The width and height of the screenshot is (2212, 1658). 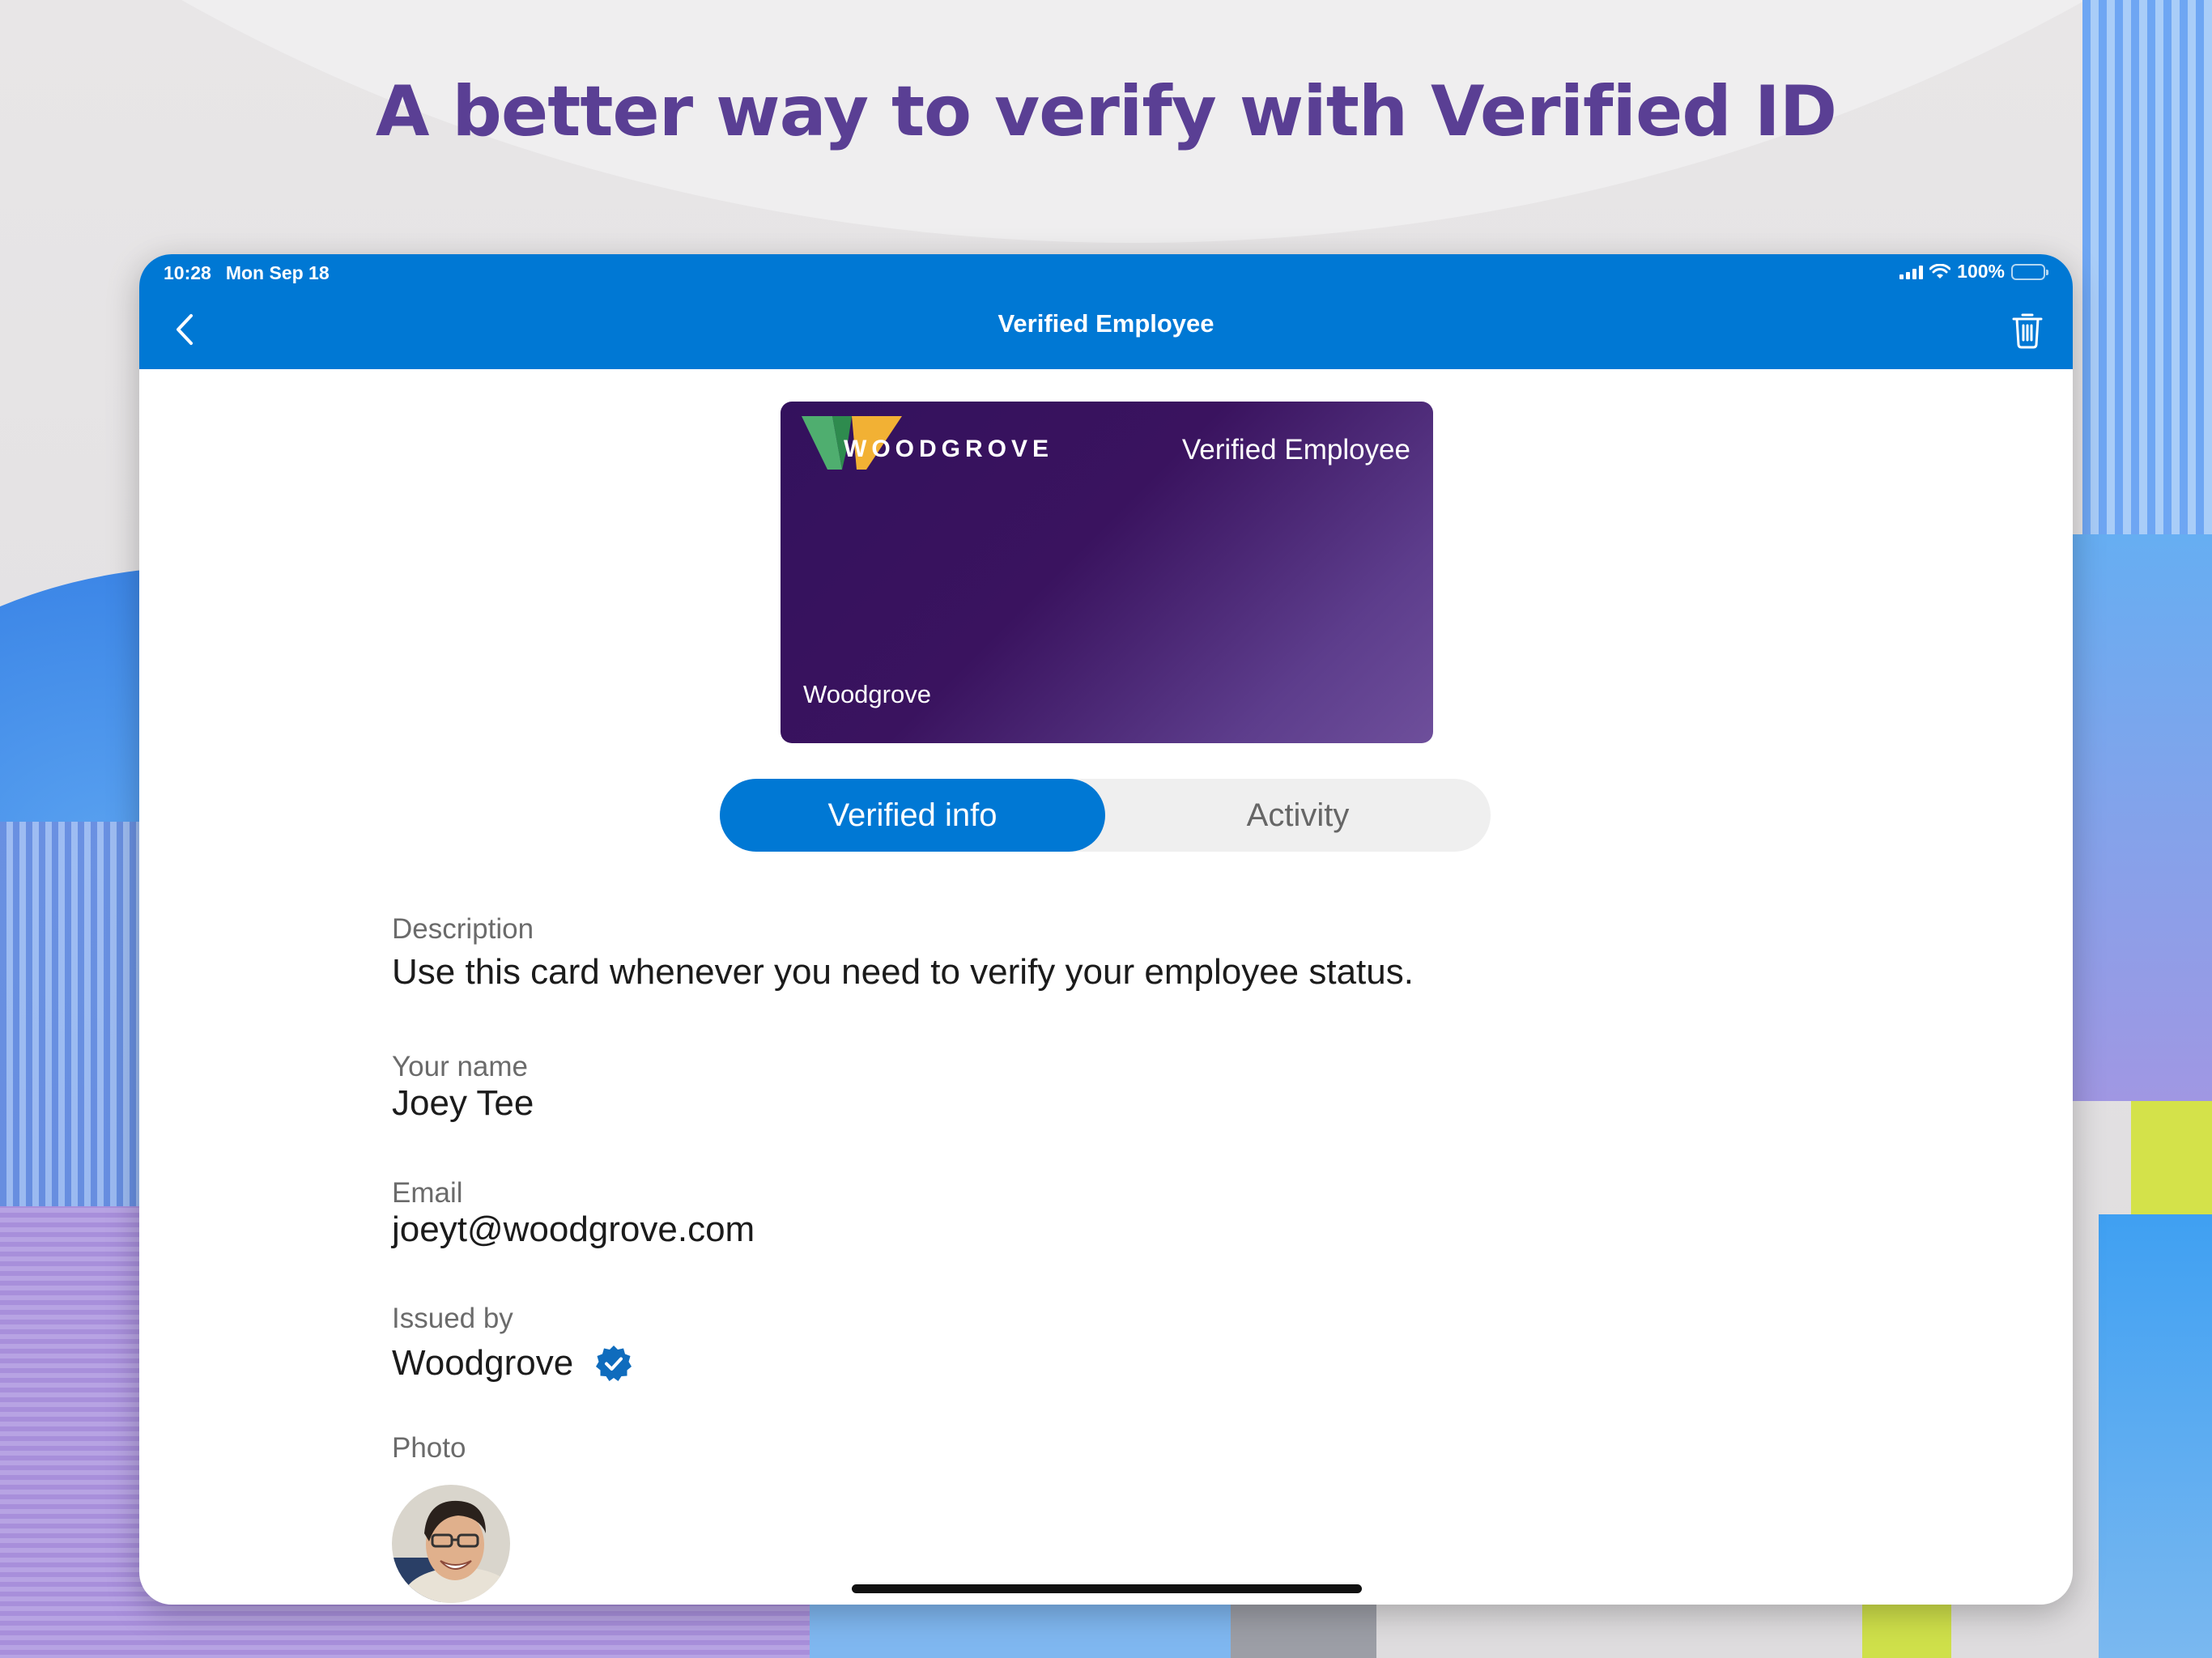 What do you see at coordinates (867, 694) in the screenshot?
I see `card-issuer: Woodgrove` at bounding box center [867, 694].